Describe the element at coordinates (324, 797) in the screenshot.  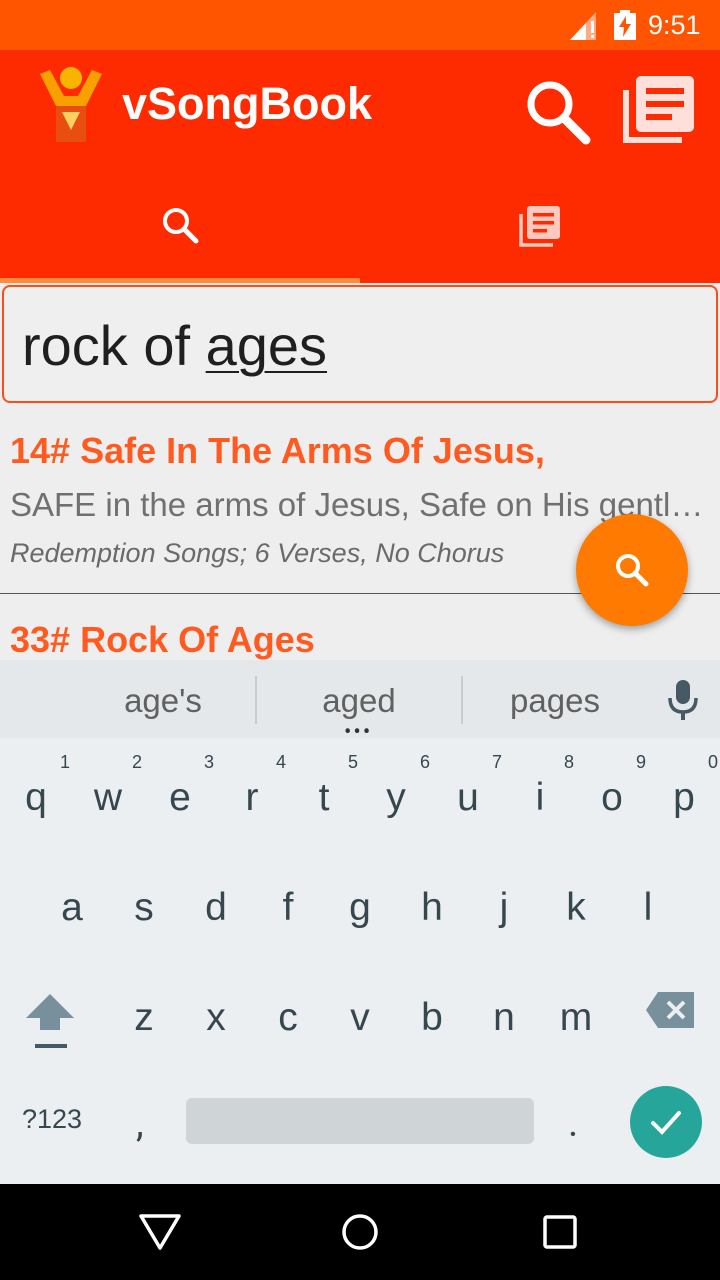
I see `key-label: t` at that location.